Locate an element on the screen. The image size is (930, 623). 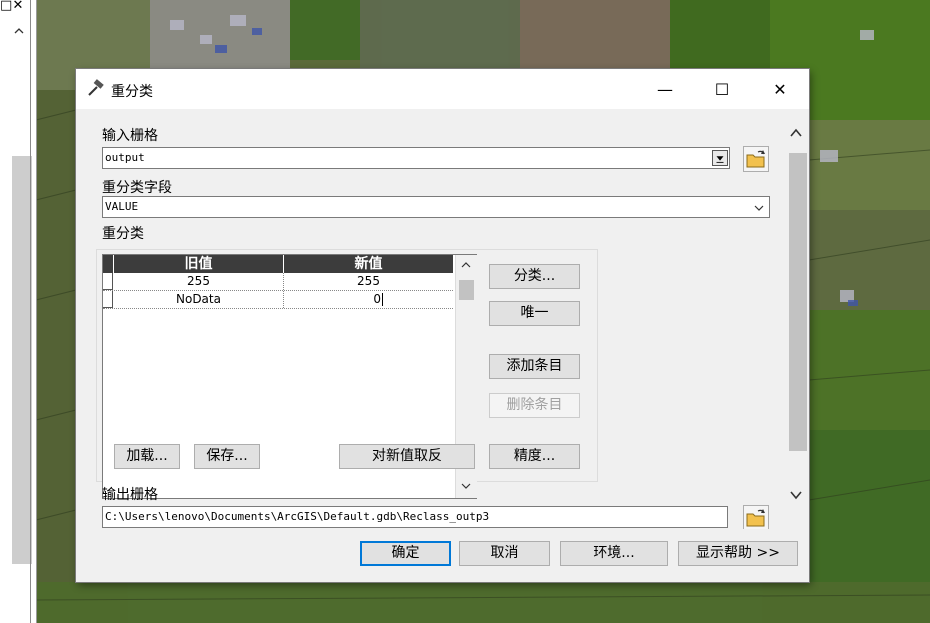
table-scrollbar-thumb is located at coordinates (466, 290).